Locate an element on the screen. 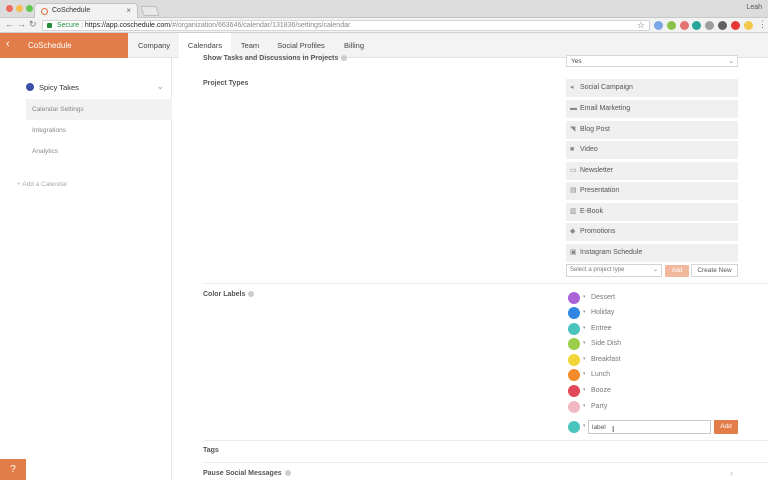 The image size is (768, 480). project-type-item: ◂ Social Campaign is located at coordinates (652, 88).